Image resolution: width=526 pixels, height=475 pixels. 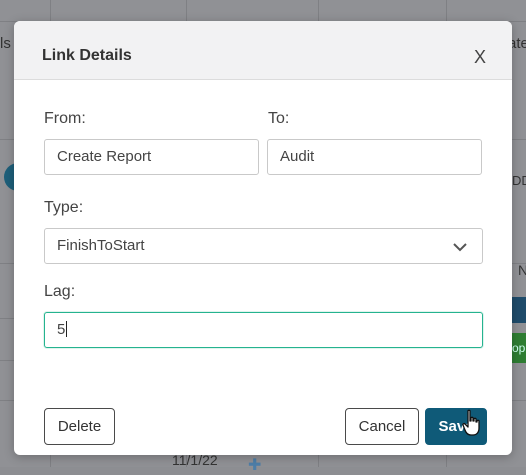 What do you see at coordinates (67, 329) in the screenshot?
I see `text-caret` at bounding box center [67, 329].